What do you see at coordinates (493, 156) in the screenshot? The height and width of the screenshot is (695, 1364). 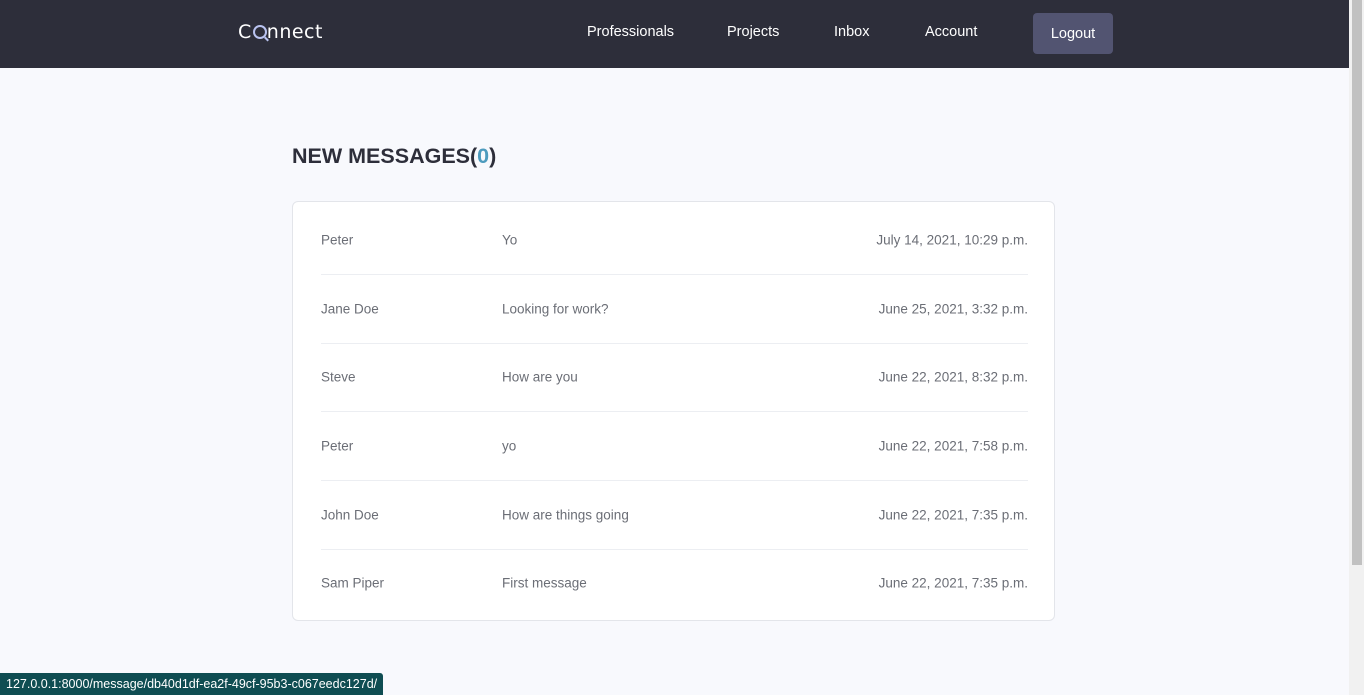 I see `heading-close-paren: )` at bounding box center [493, 156].